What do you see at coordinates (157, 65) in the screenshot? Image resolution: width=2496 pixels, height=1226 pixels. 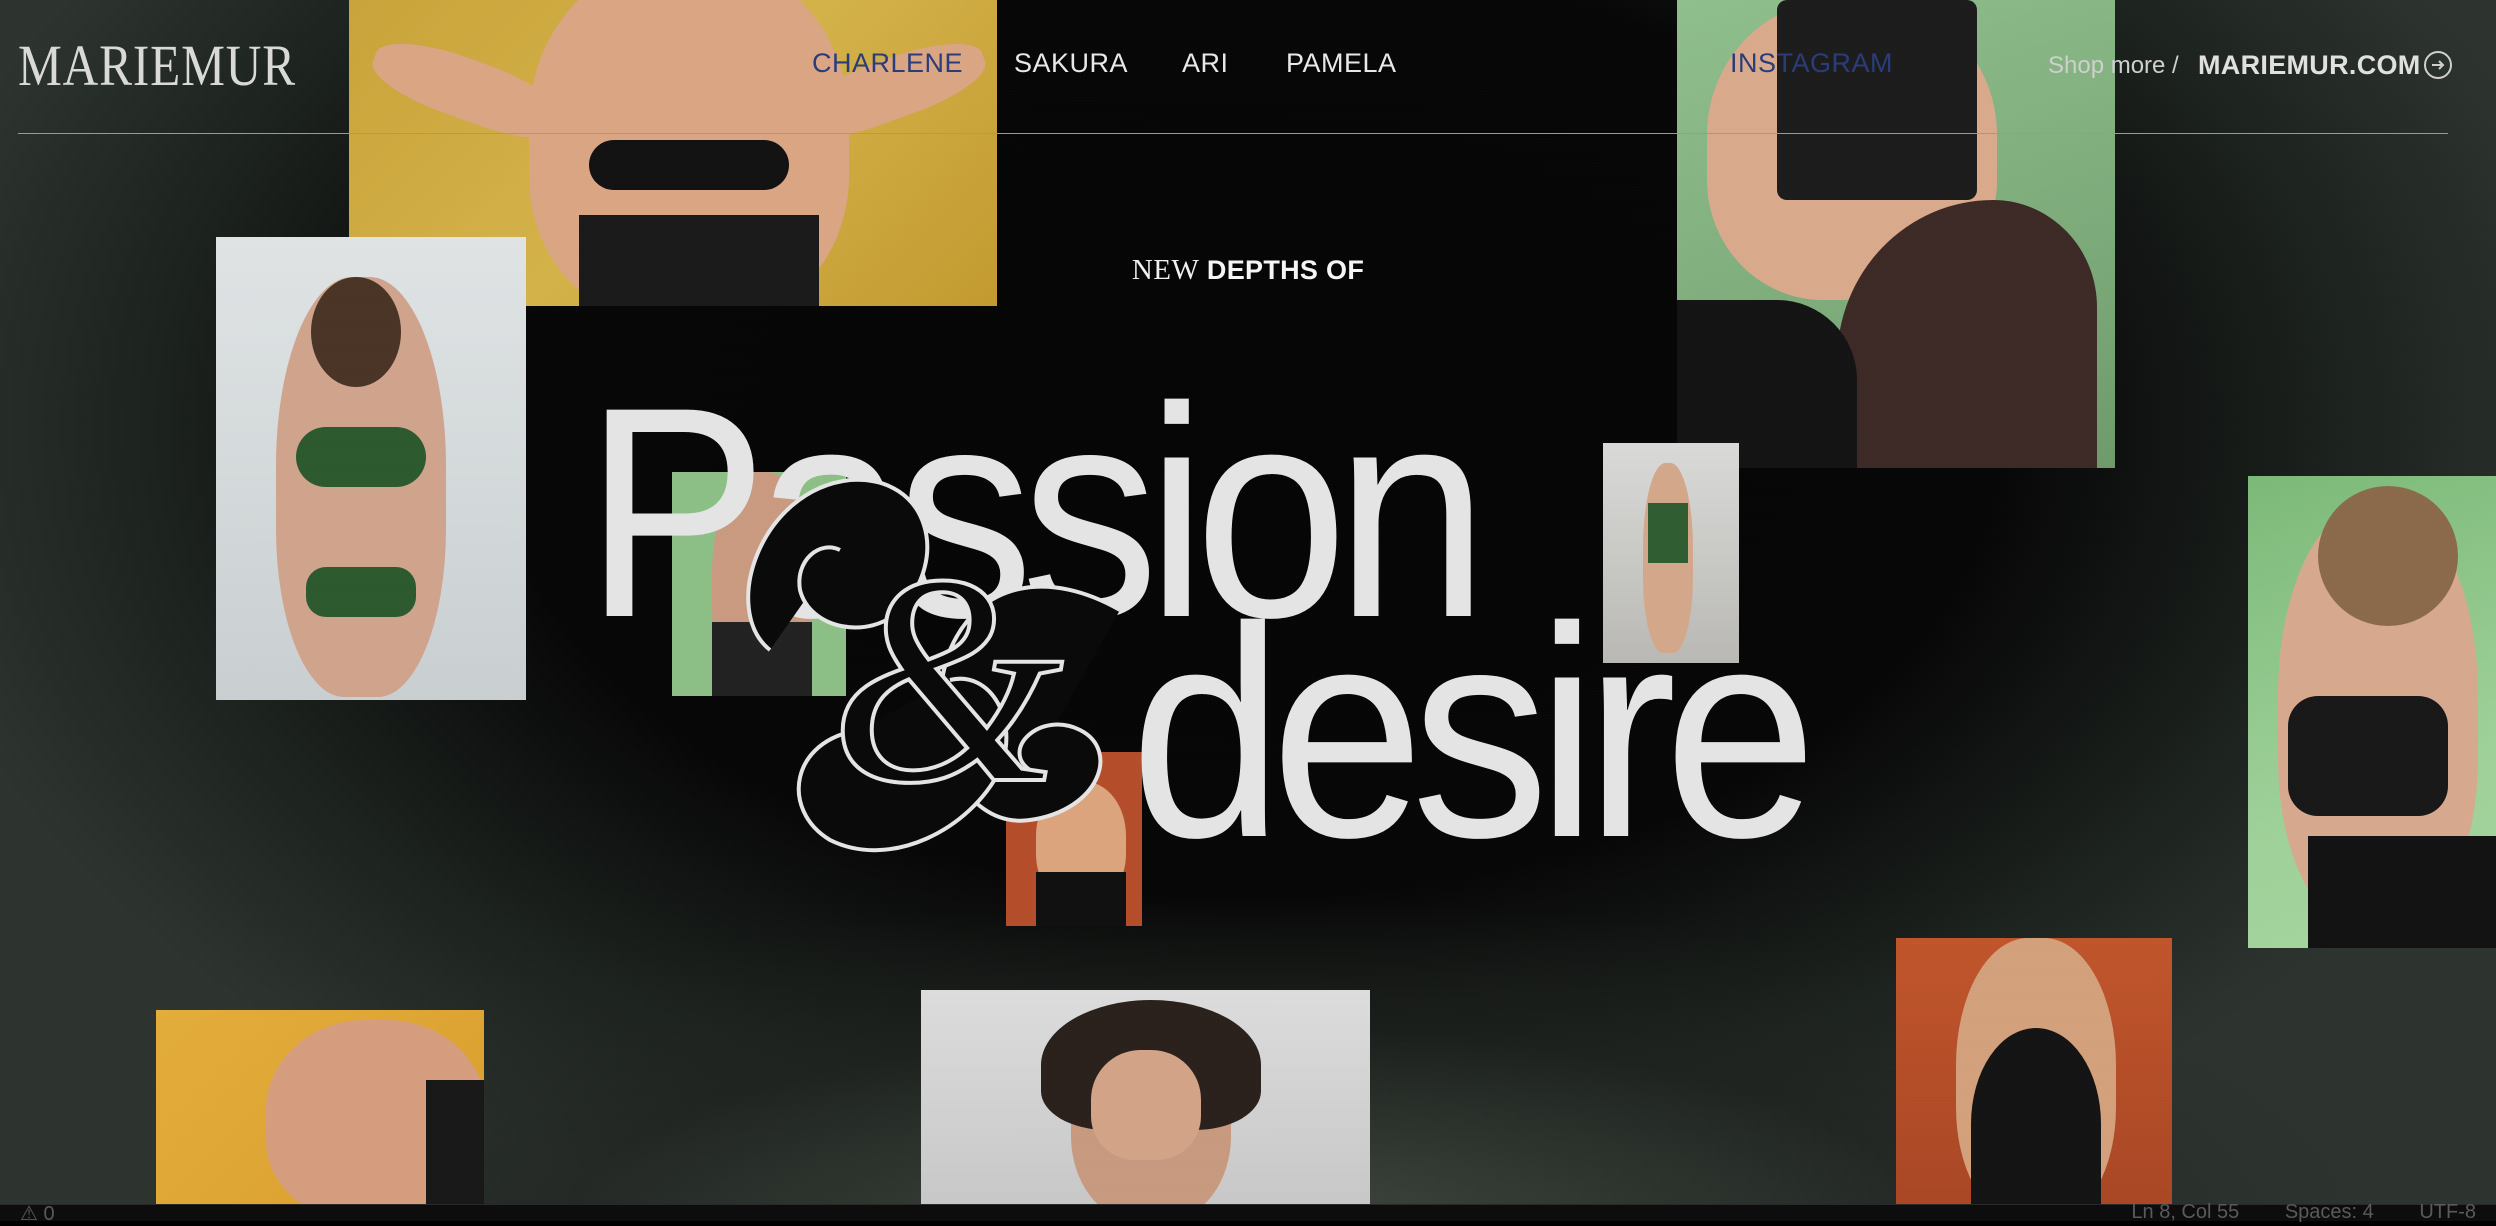 I see `brand-logo: MARIEMUR` at bounding box center [157, 65].